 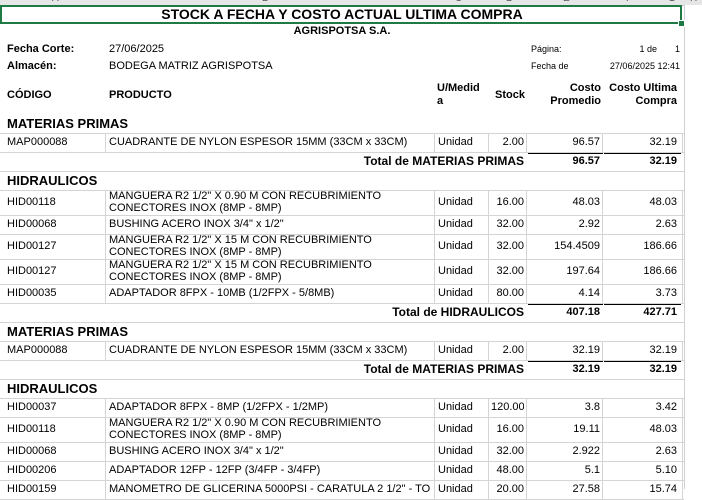 I want to click on section-total-row: Total de MATERIAS PRIMAS 96.57 32.19, so click(x=342, y=161).